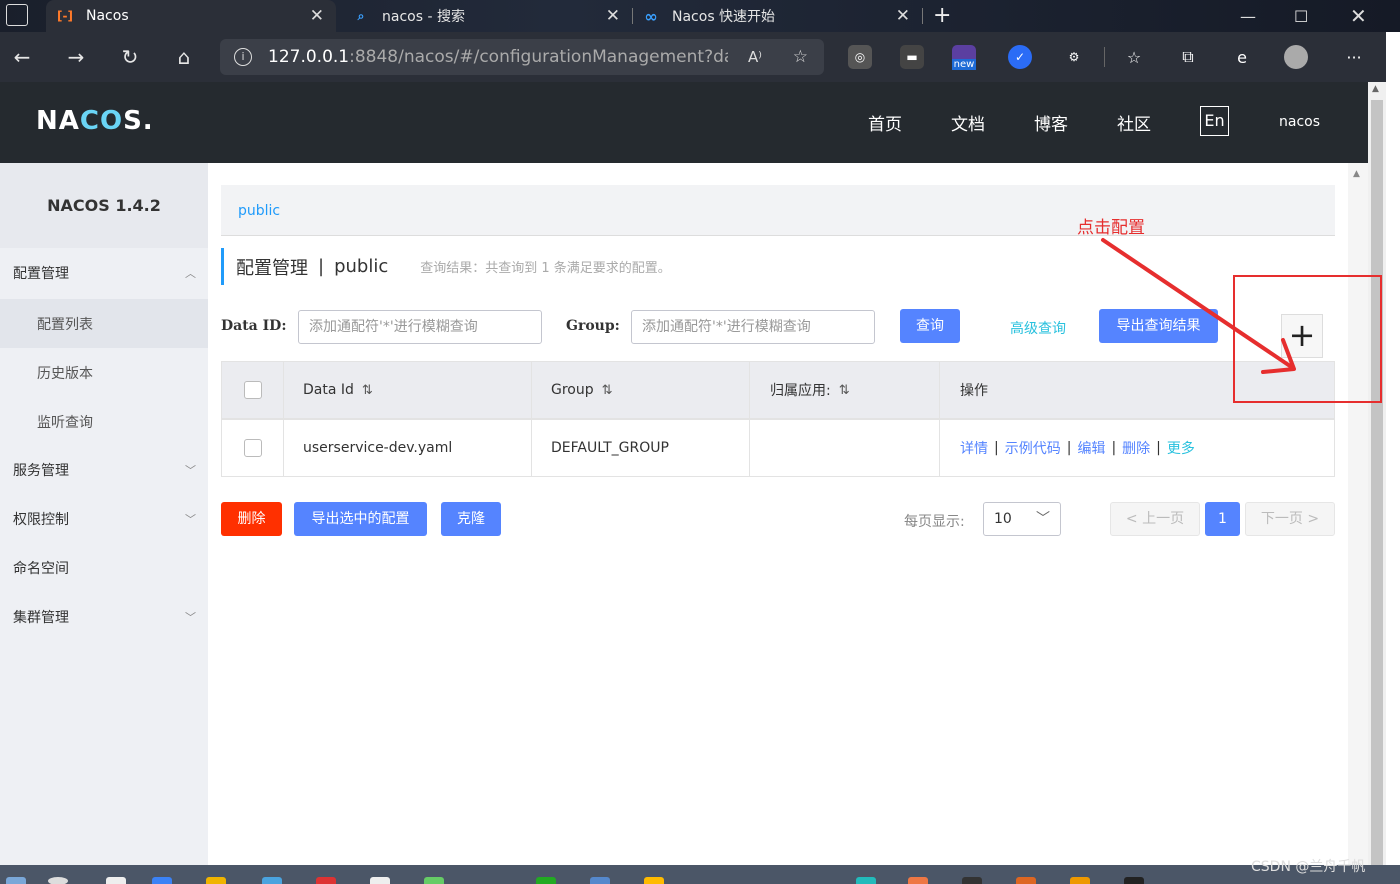 The height and width of the screenshot is (884, 1400). Describe the element at coordinates (1155, 519) in the screenshot. I see `prev-page-button: < 上一页` at that location.